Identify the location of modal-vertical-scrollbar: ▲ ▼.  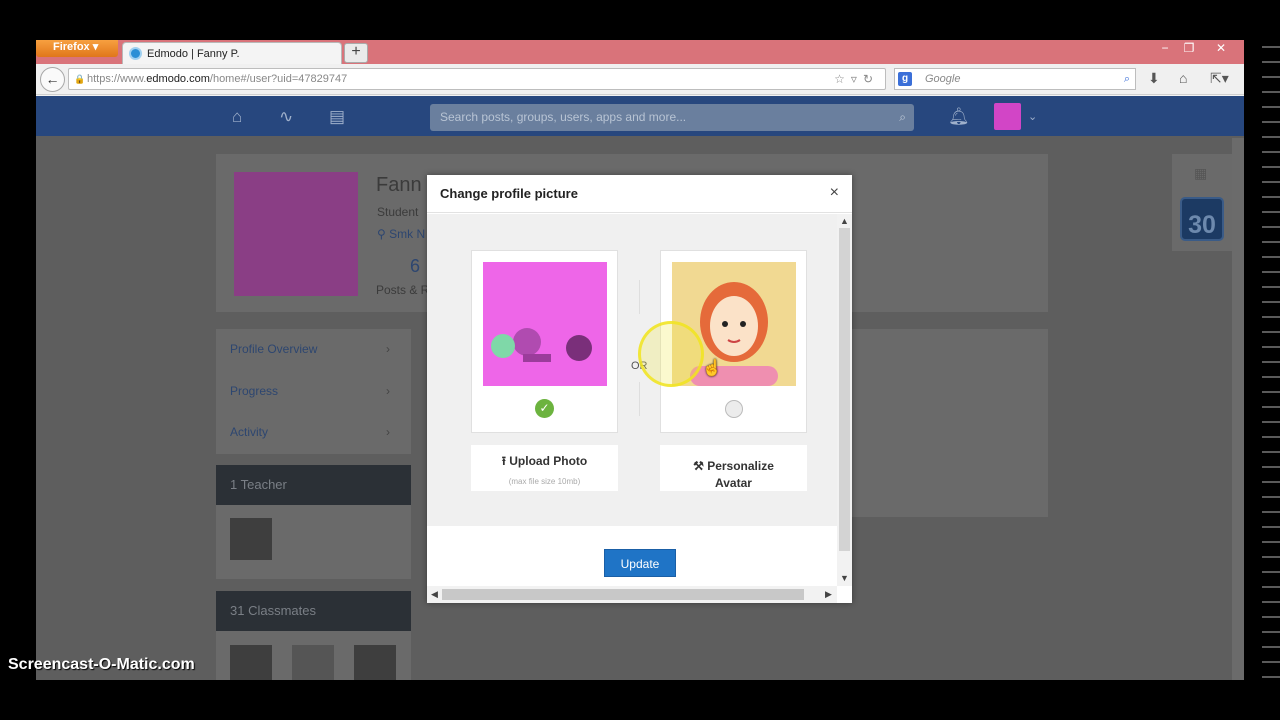
(844, 400).